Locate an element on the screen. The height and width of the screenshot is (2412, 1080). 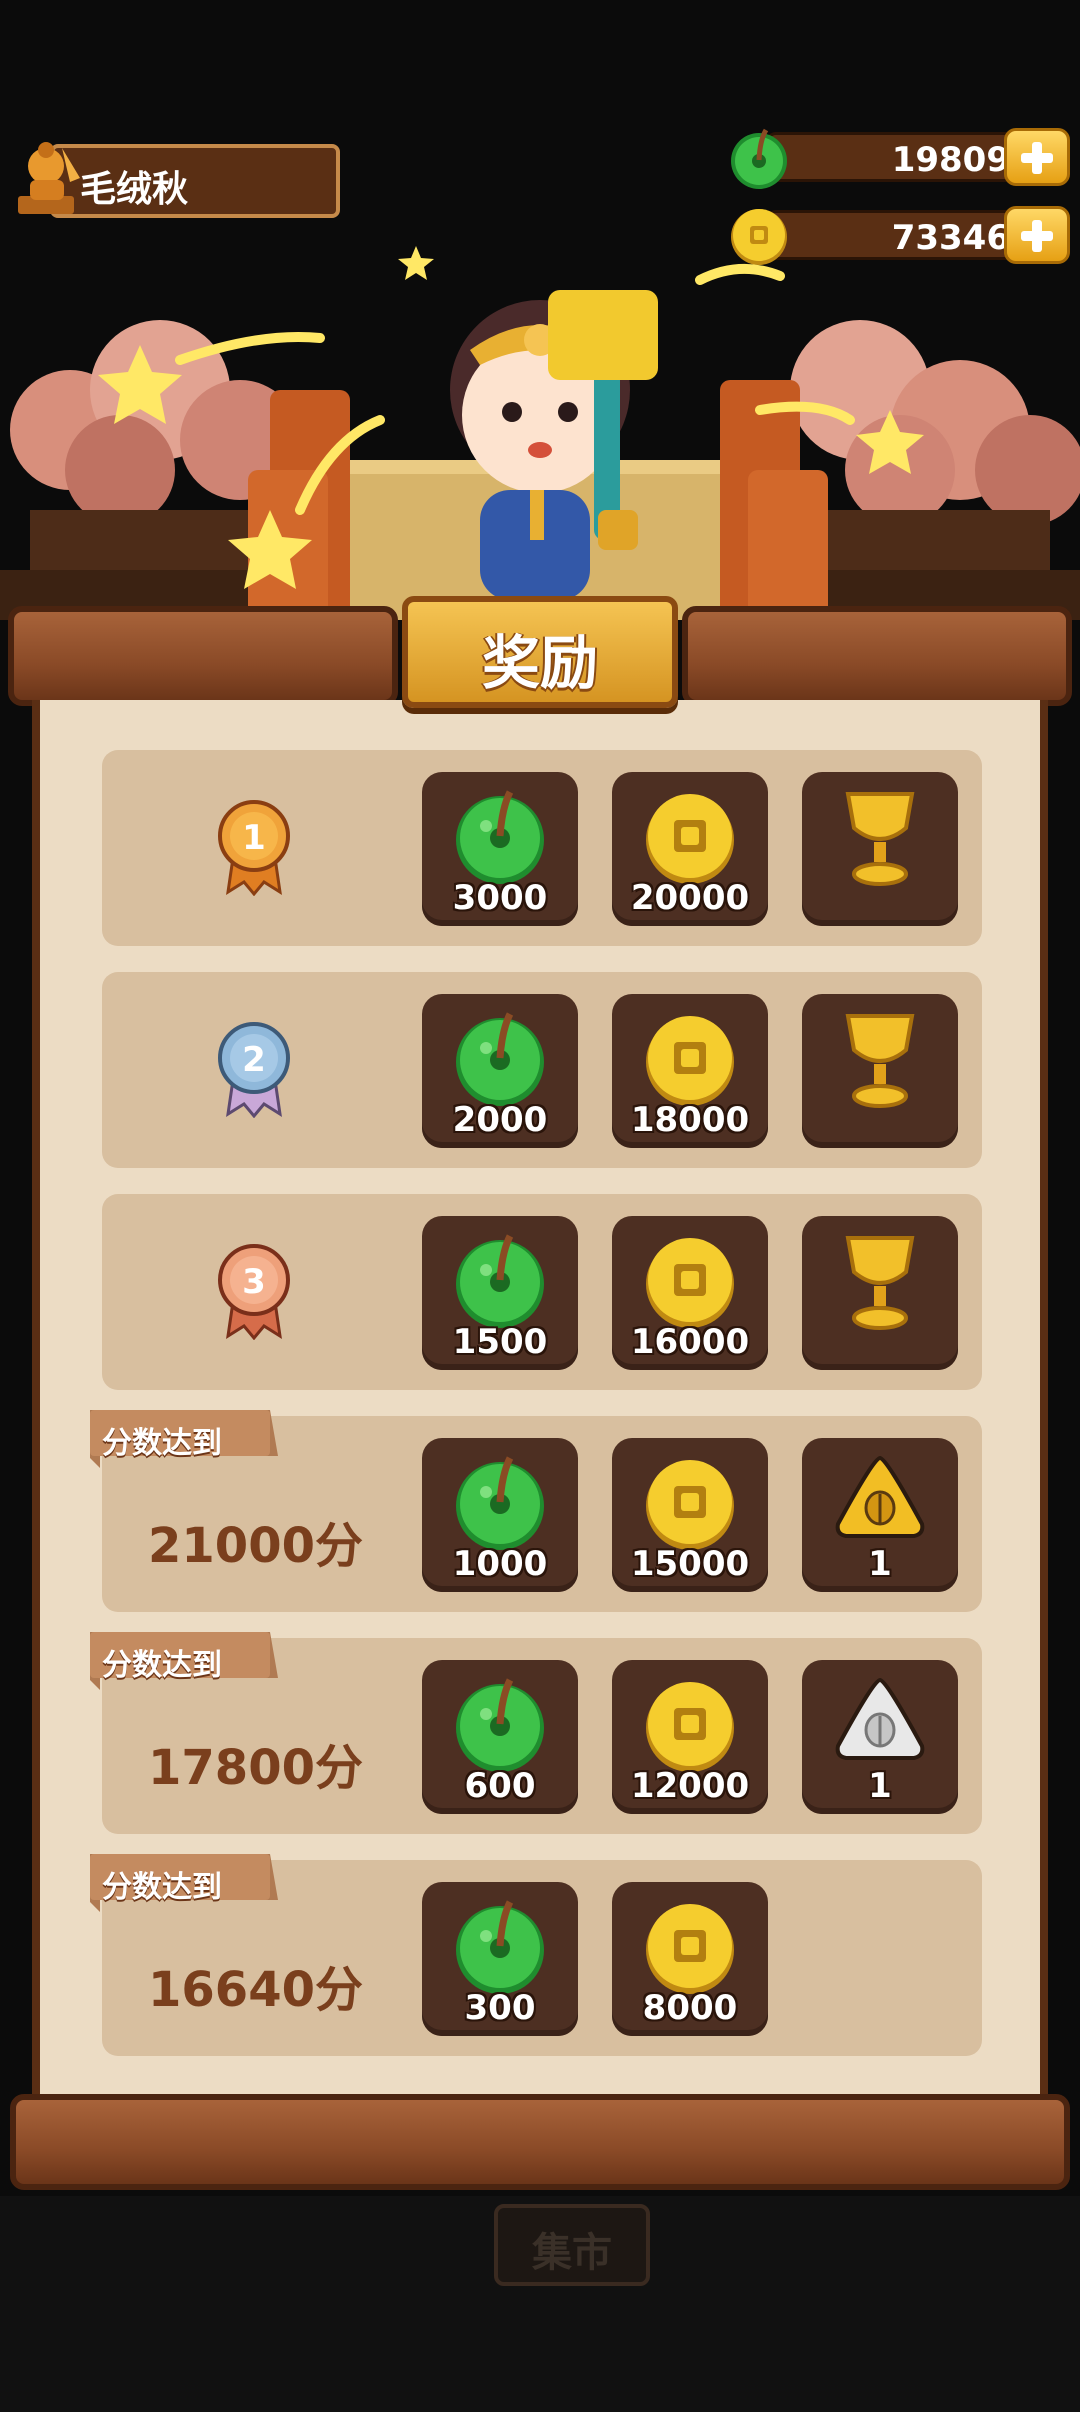
score-threshold: 16640分 is located at coordinates (255, 1990).